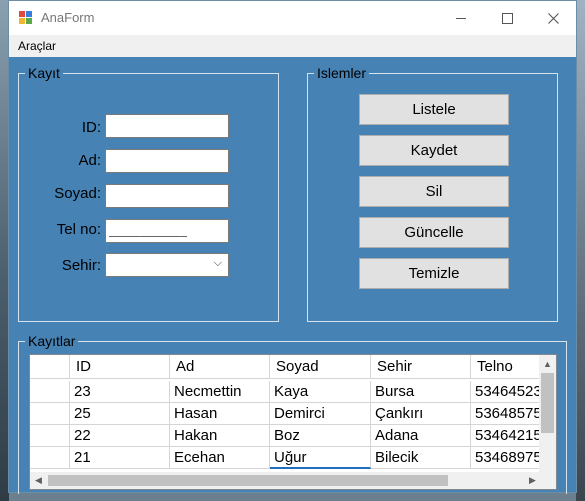  I want to click on row-header-corner, so click(50, 367).